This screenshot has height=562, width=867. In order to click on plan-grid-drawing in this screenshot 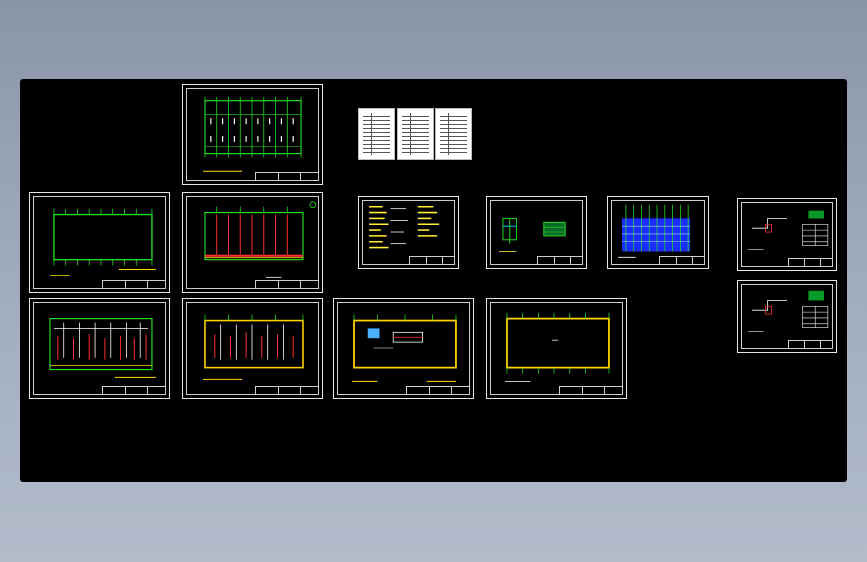, I will do `click(252, 134)`.